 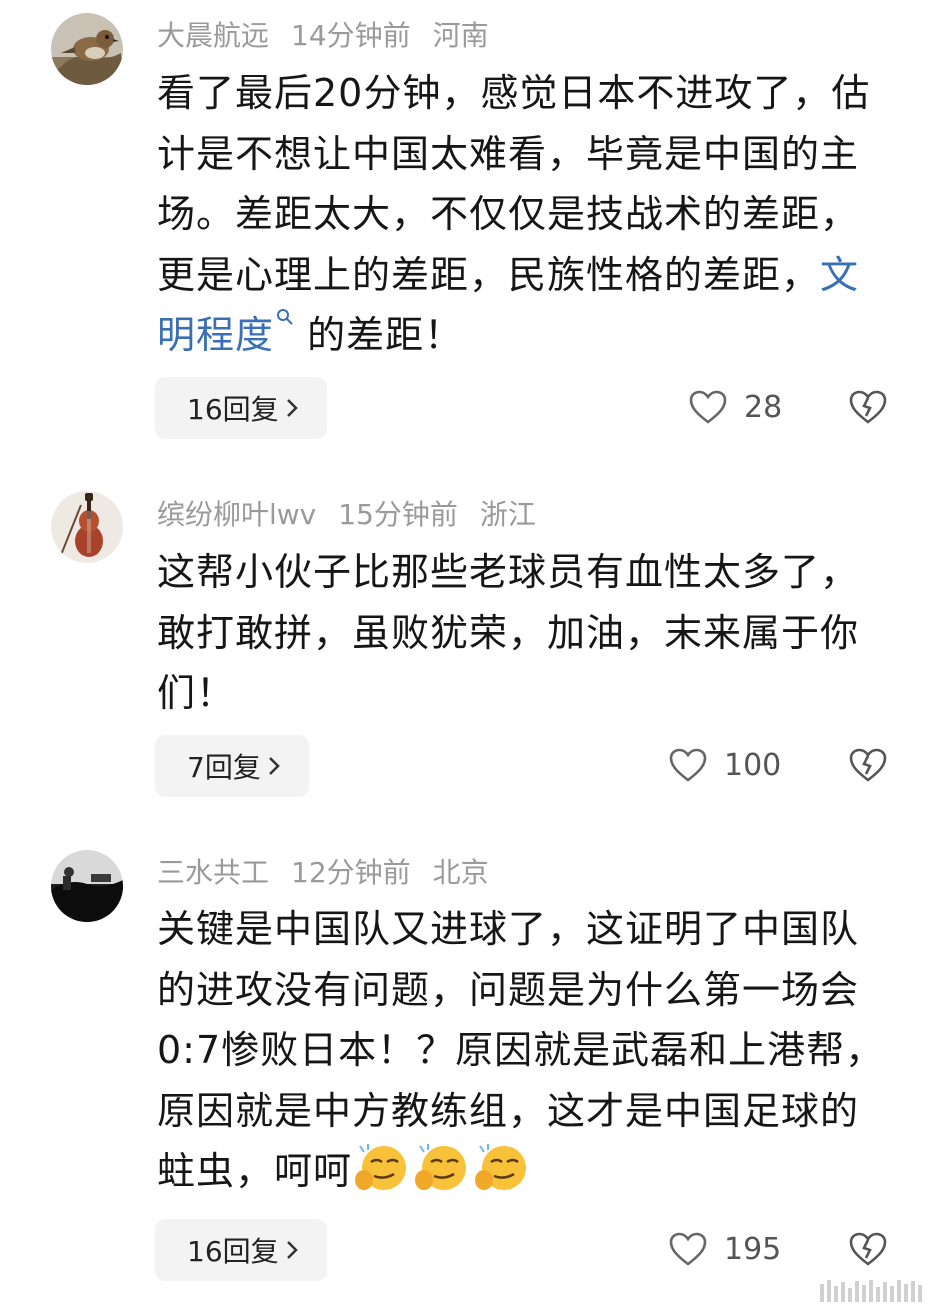 I want to click on dark-photo-avatar, so click(x=87, y=886).